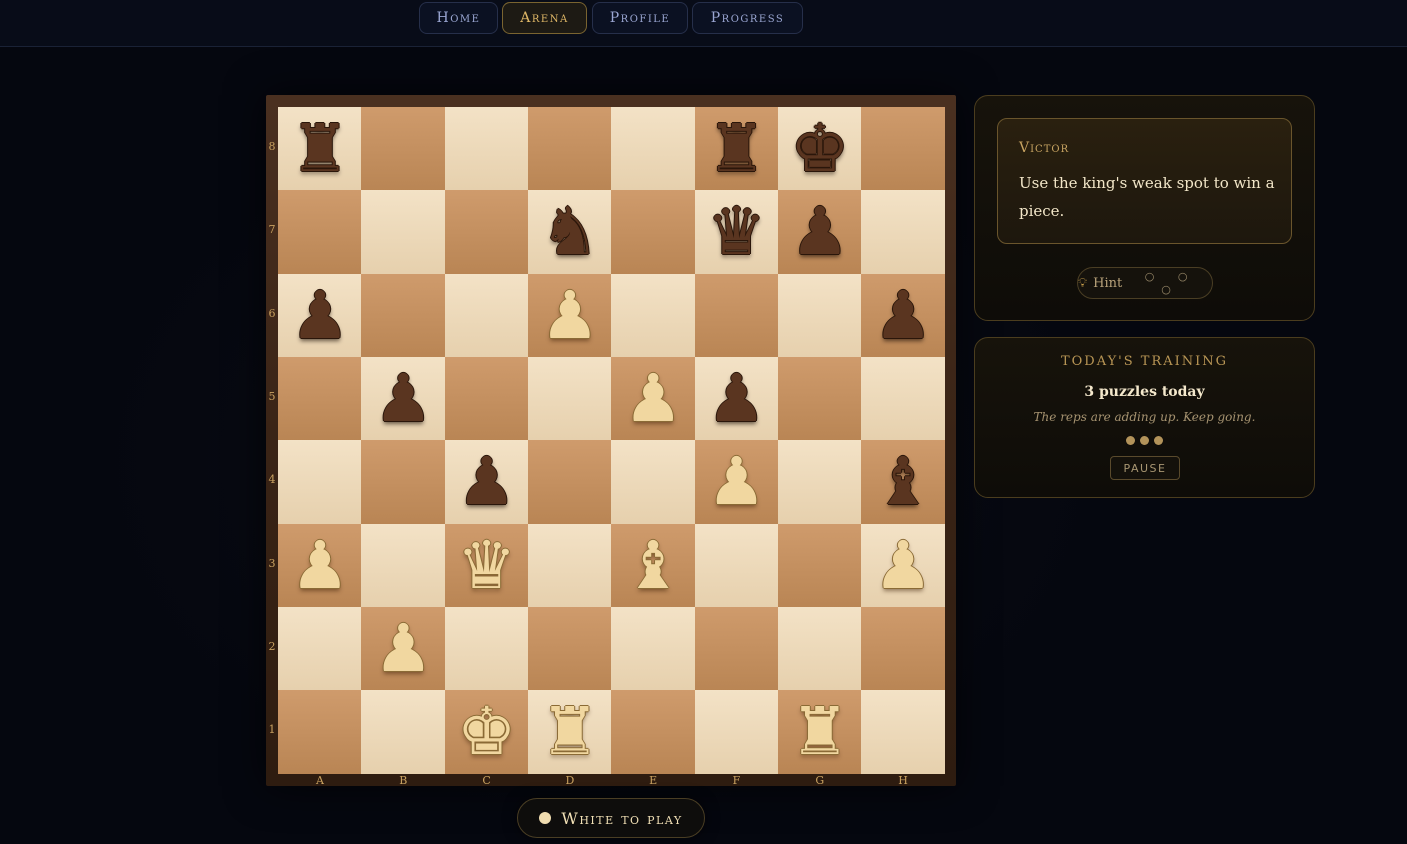  Describe the element at coordinates (320, 398) in the screenshot. I see `square-a5` at that location.